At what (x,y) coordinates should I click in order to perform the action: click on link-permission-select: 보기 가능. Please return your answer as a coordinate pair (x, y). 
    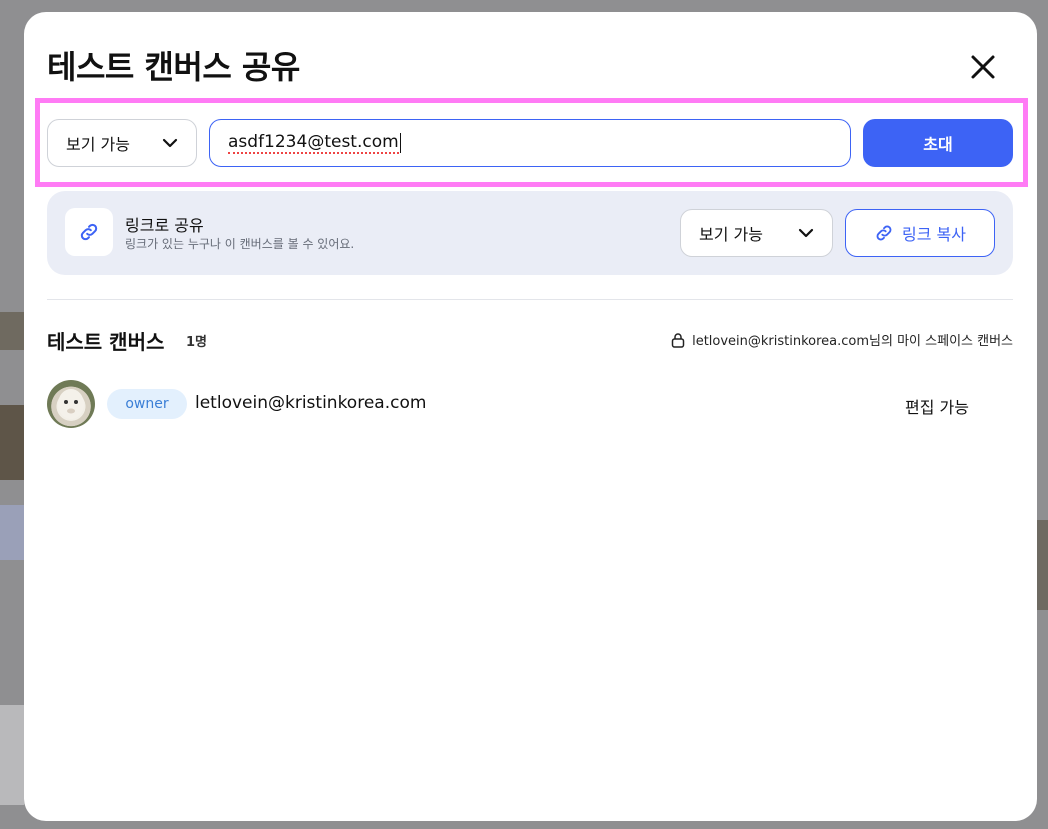
    Looking at the image, I should click on (756, 233).